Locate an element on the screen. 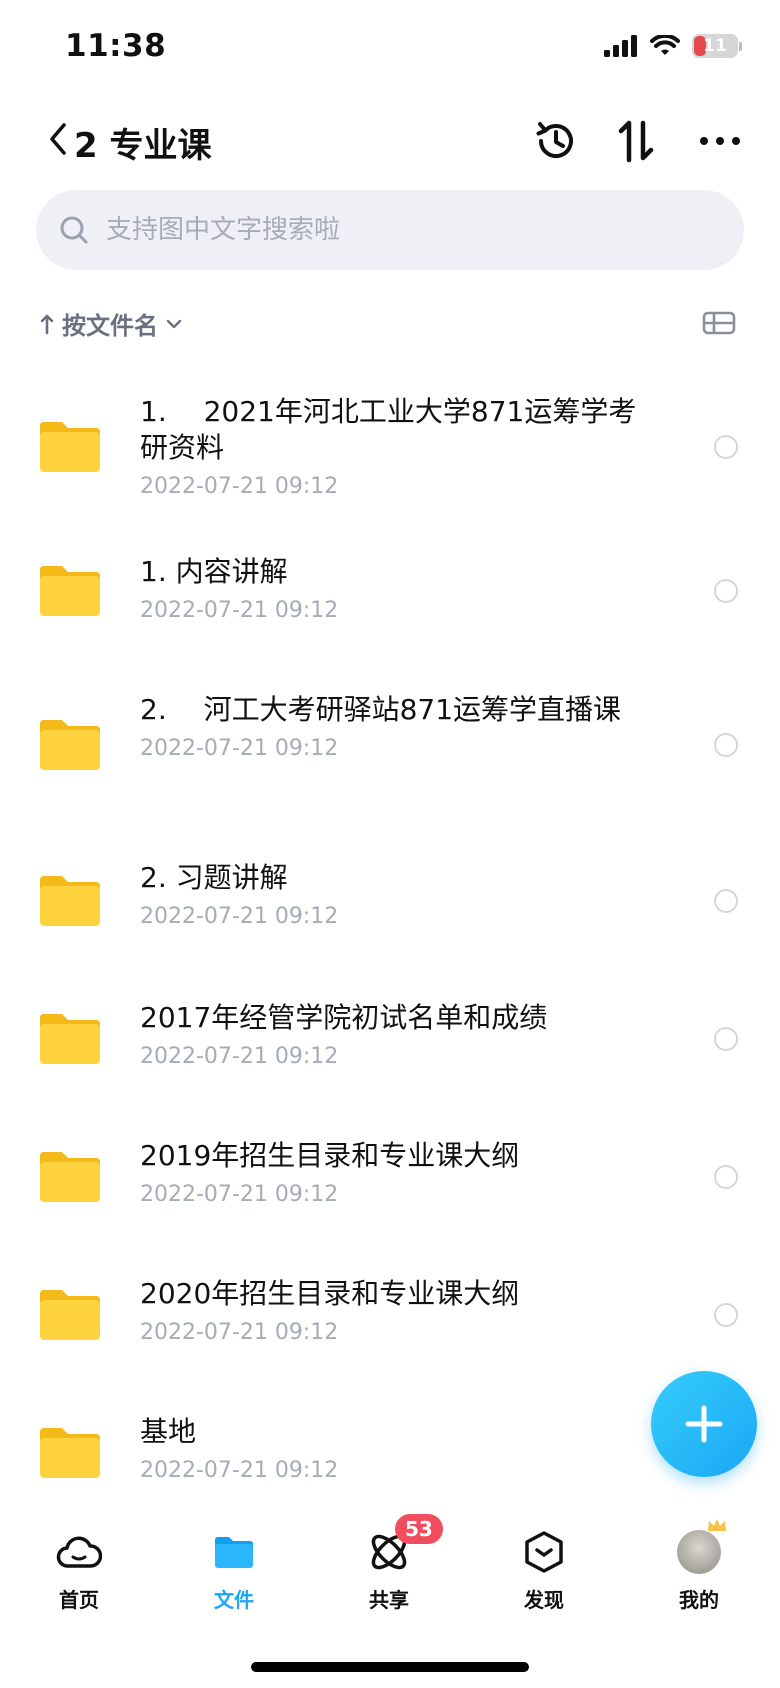 This screenshot has width=780, height=1688. sort-row: 按文件名 is located at coordinates (390, 323).